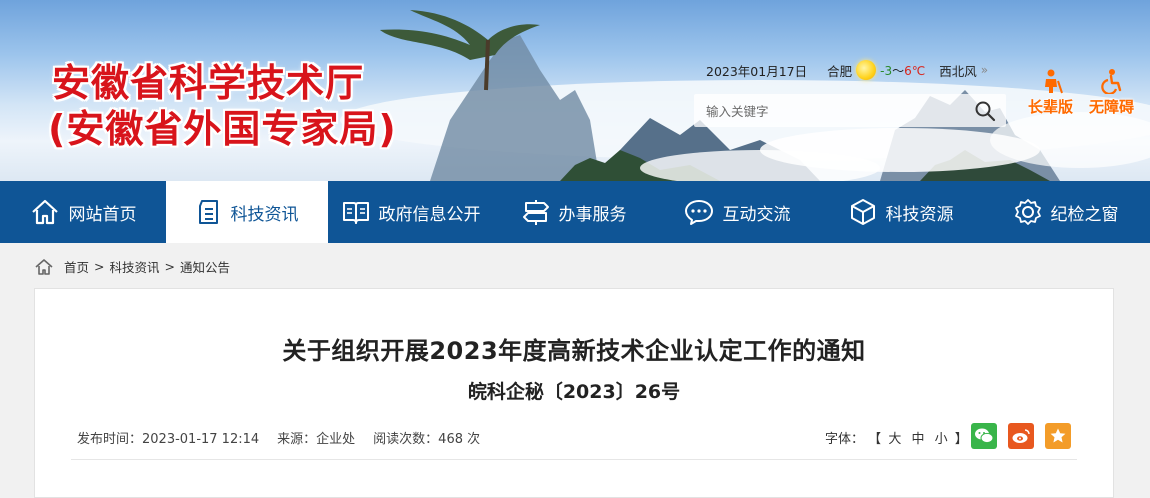  What do you see at coordinates (941, 439) in the screenshot?
I see `font-size-small: 小` at bounding box center [941, 439].